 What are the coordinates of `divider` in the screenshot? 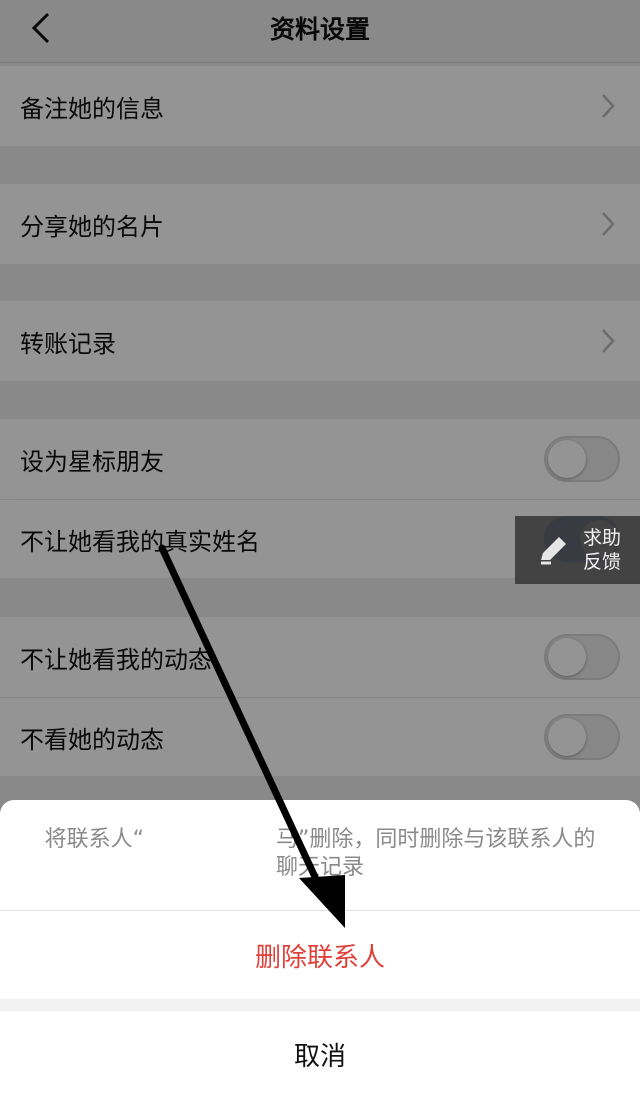 It's located at (320, 1005).